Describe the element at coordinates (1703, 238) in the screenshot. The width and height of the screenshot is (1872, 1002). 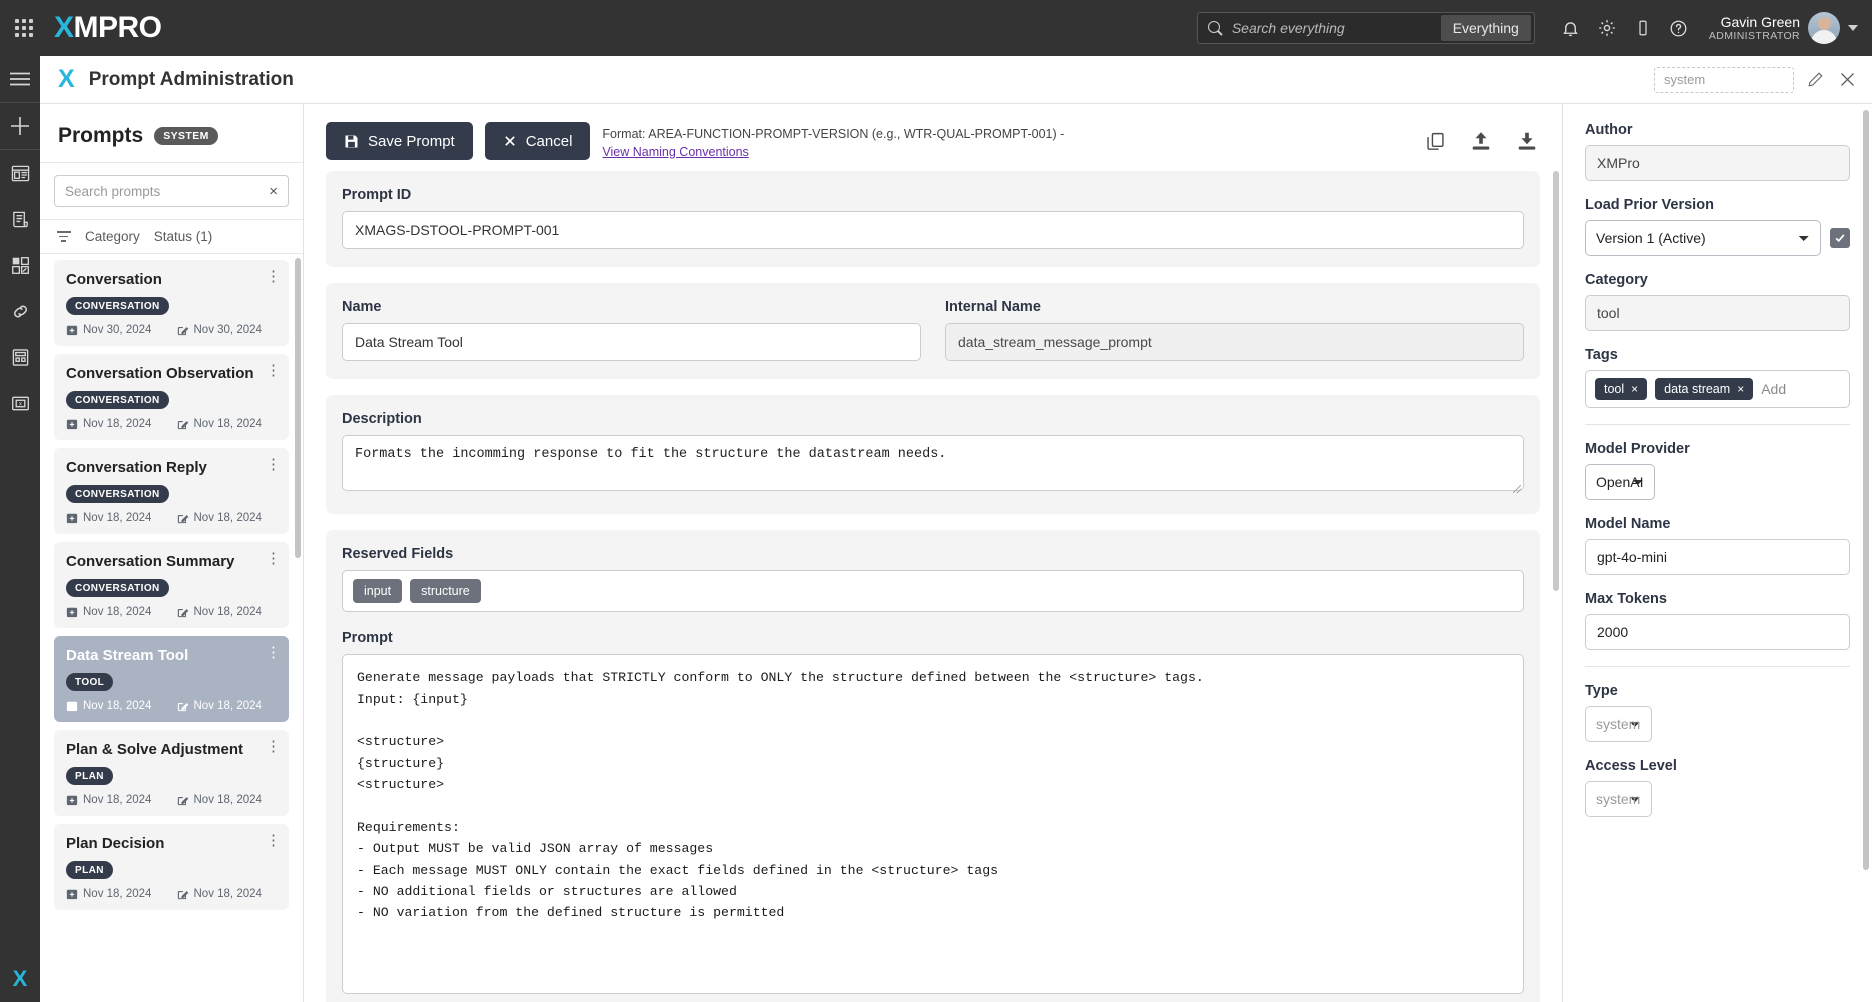
I see `version-select: Version 1 (Active)` at that location.